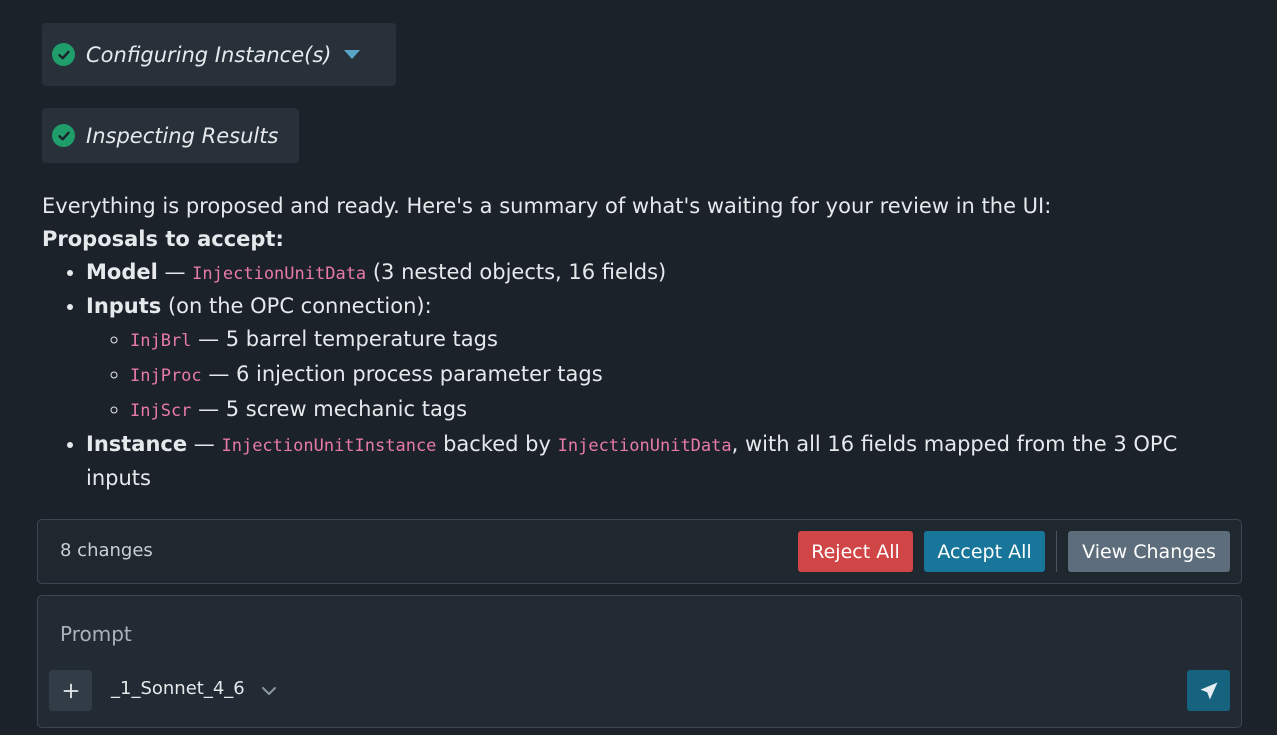  What do you see at coordinates (268, 690) in the screenshot?
I see `chevron-down-icon` at bounding box center [268, 690].